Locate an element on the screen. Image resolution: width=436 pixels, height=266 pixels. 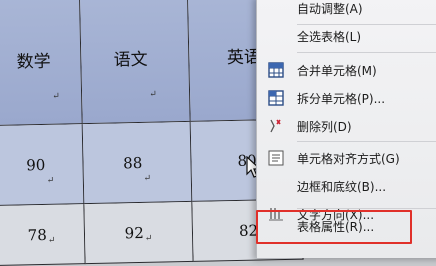
merge-cells-icon is located at coordinates (276, 70).